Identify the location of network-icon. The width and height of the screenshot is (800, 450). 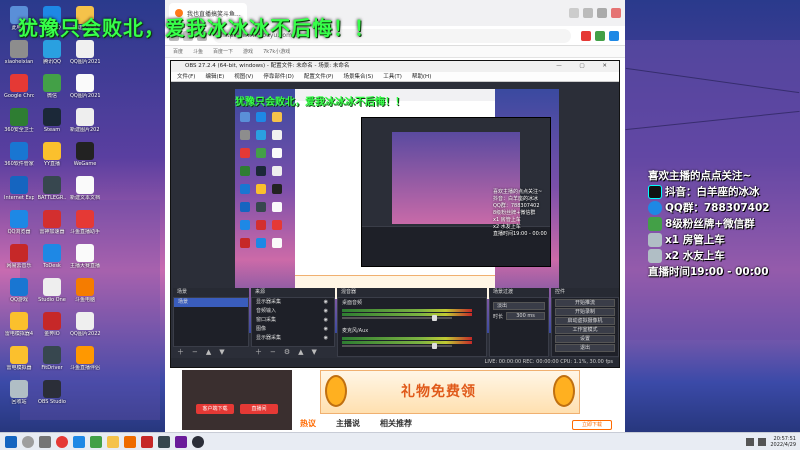
(750, 442).